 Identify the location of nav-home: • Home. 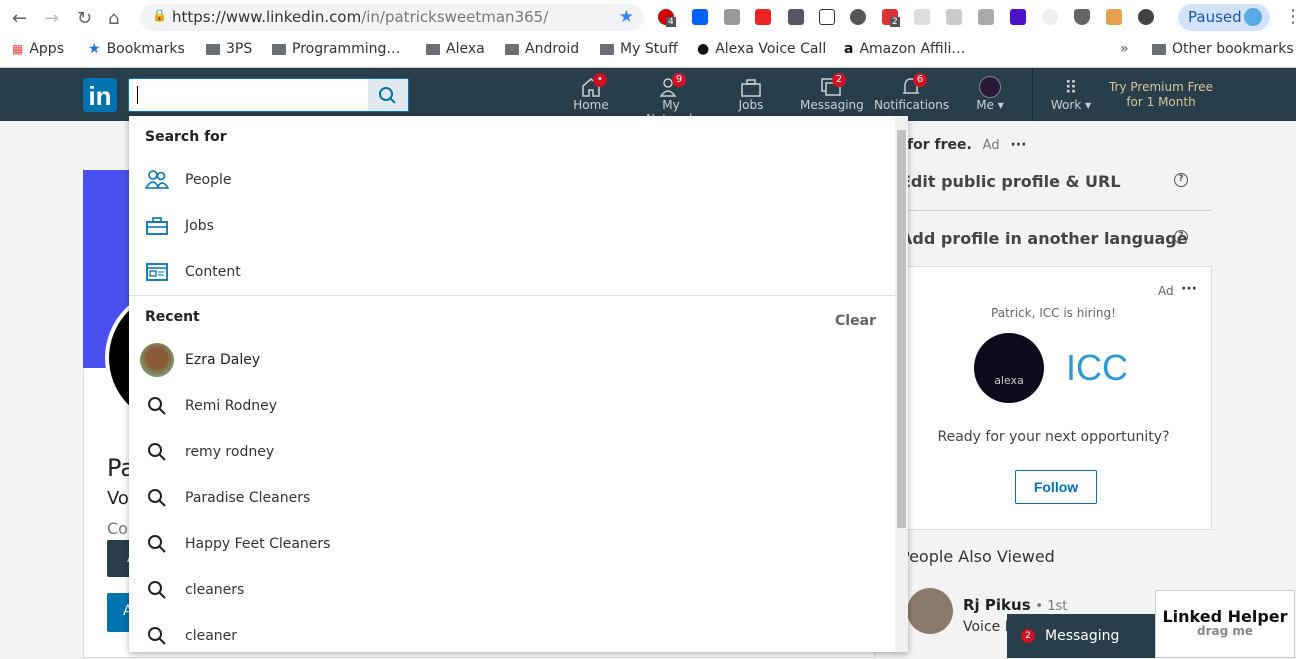
(591, 92).